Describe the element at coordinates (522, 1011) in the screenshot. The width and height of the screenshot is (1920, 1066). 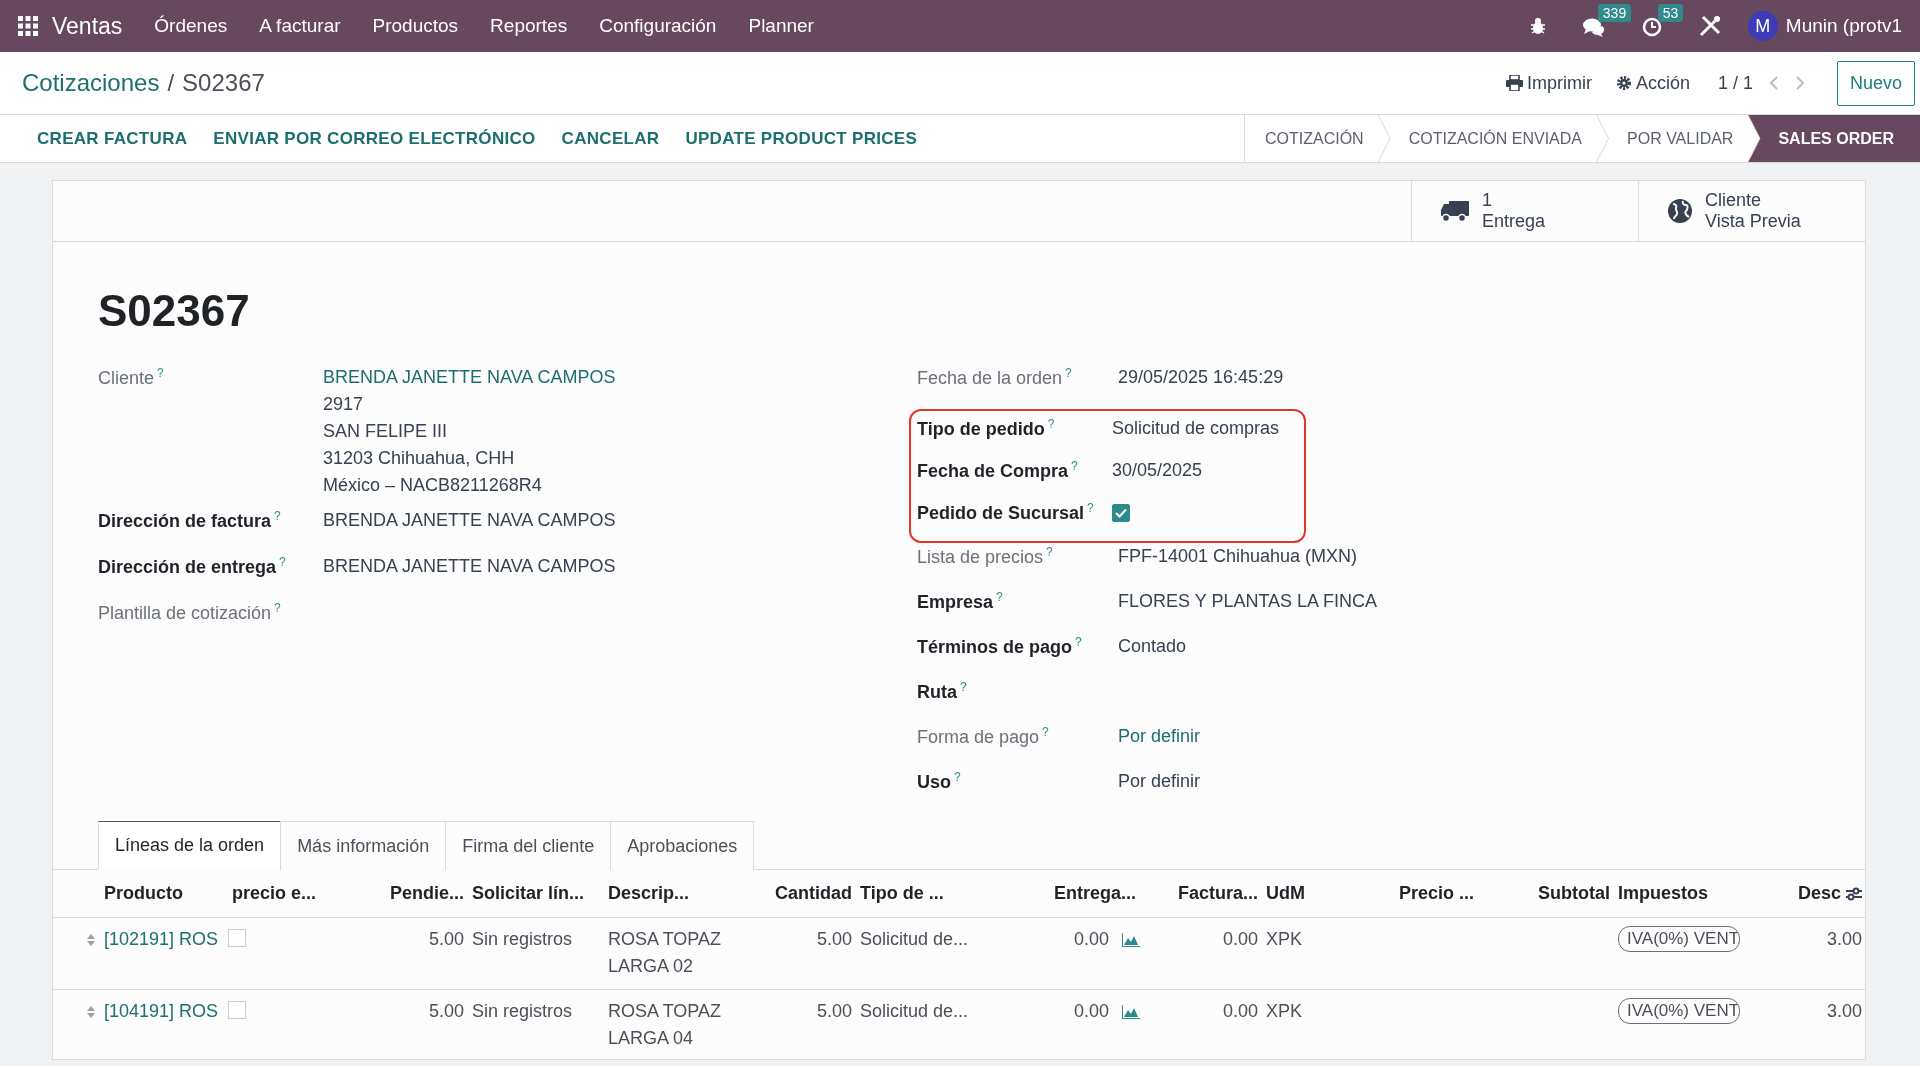
I see `table-cell: Sin registros` at that location.